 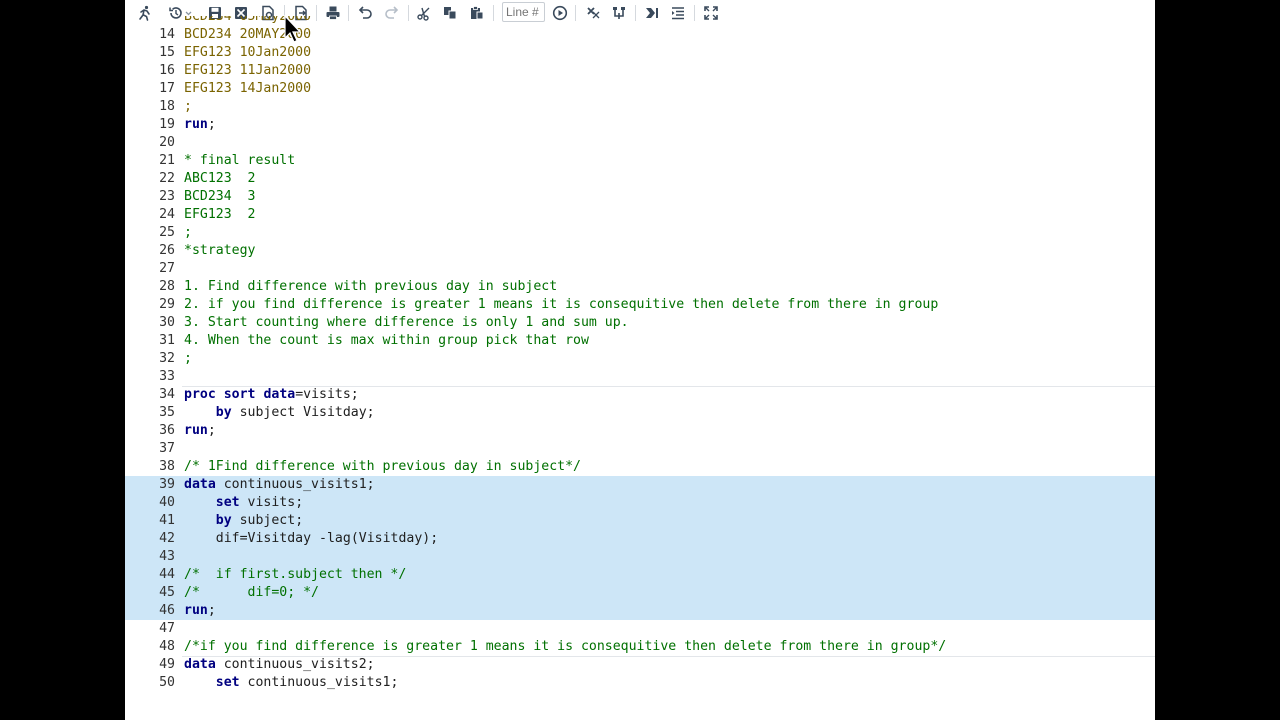 What do you see at coordinates (307, 682) in the screenshot?
I see `code-line-text: set continuous_visits1;` at bounding box center [307, 682].